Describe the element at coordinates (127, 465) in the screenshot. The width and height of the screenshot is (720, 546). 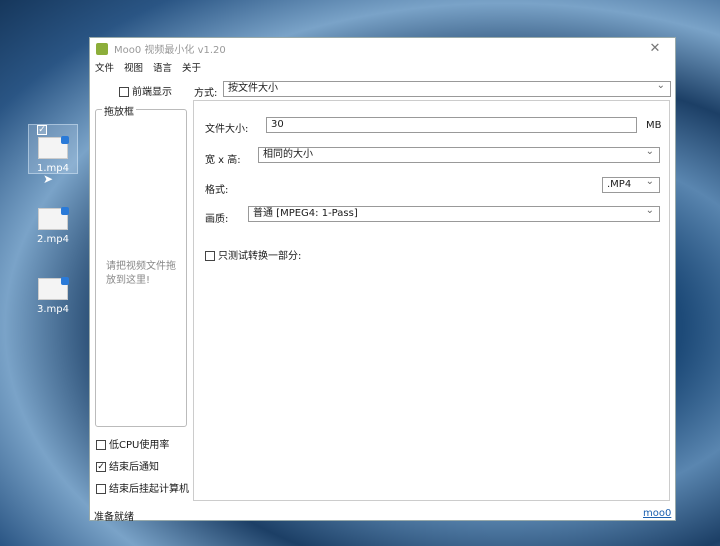
I see `notify-checkbox: ✓ 结束后通知` at that location.